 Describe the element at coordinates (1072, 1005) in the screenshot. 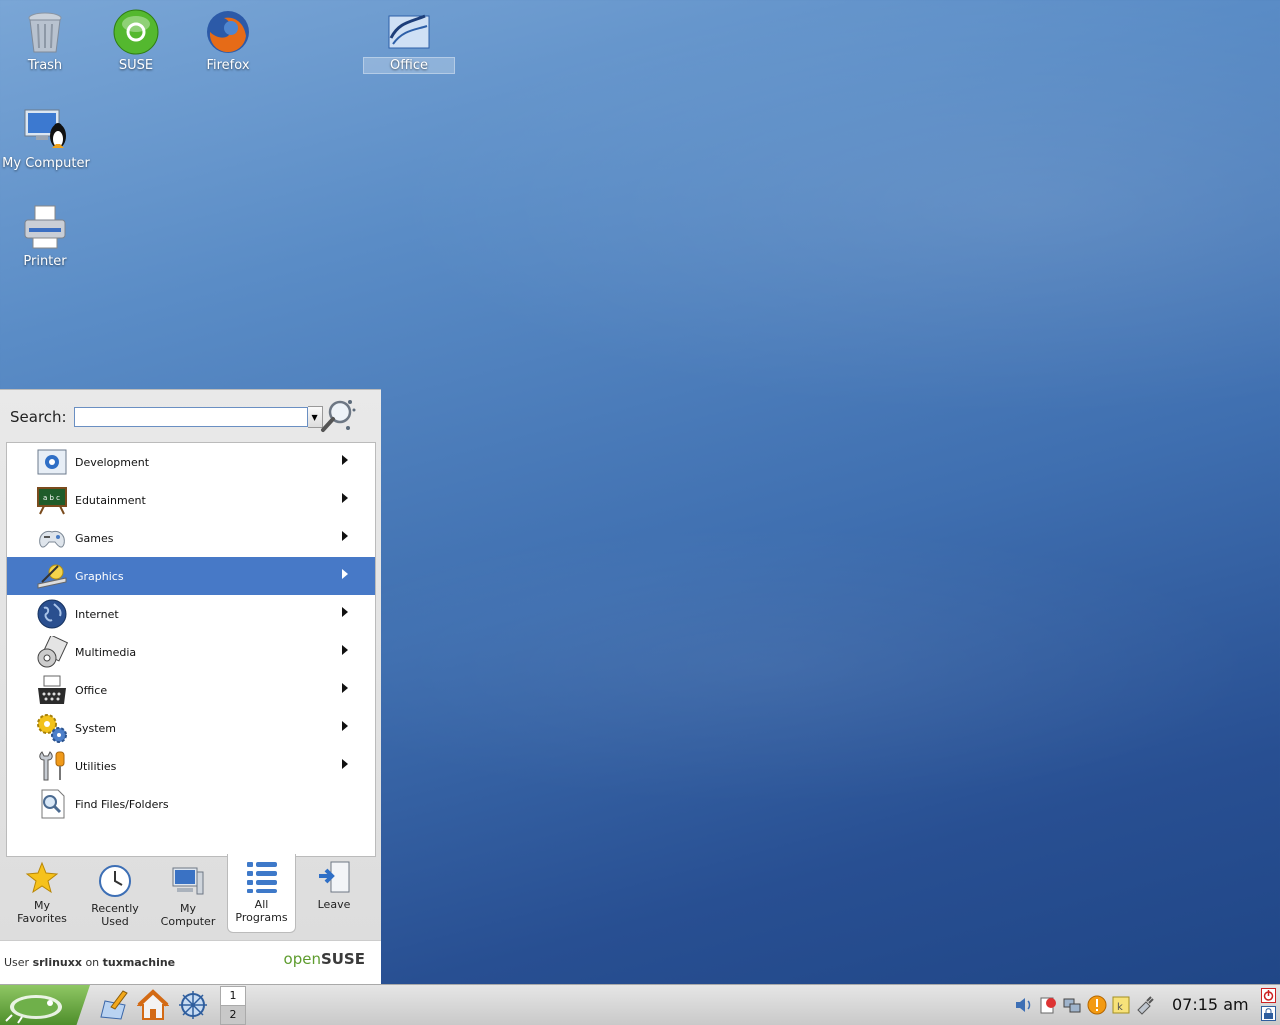

I see `network-icon` at that location.